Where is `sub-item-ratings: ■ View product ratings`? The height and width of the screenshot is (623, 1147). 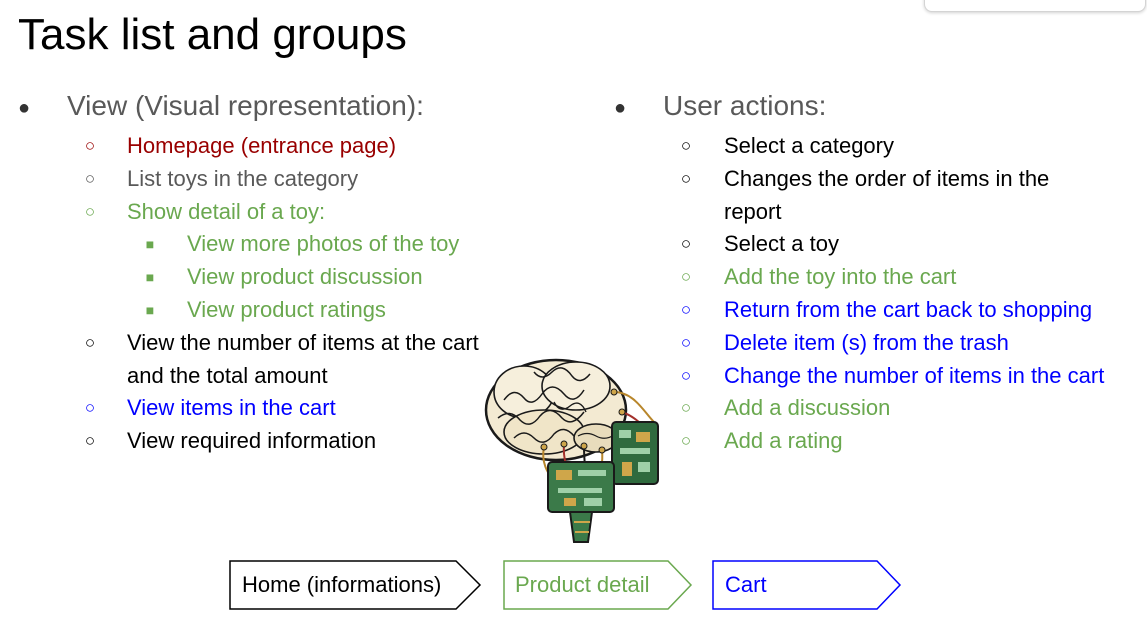 sub-item-ratings: ■ View product ratings is located at coordinates (278, 310).